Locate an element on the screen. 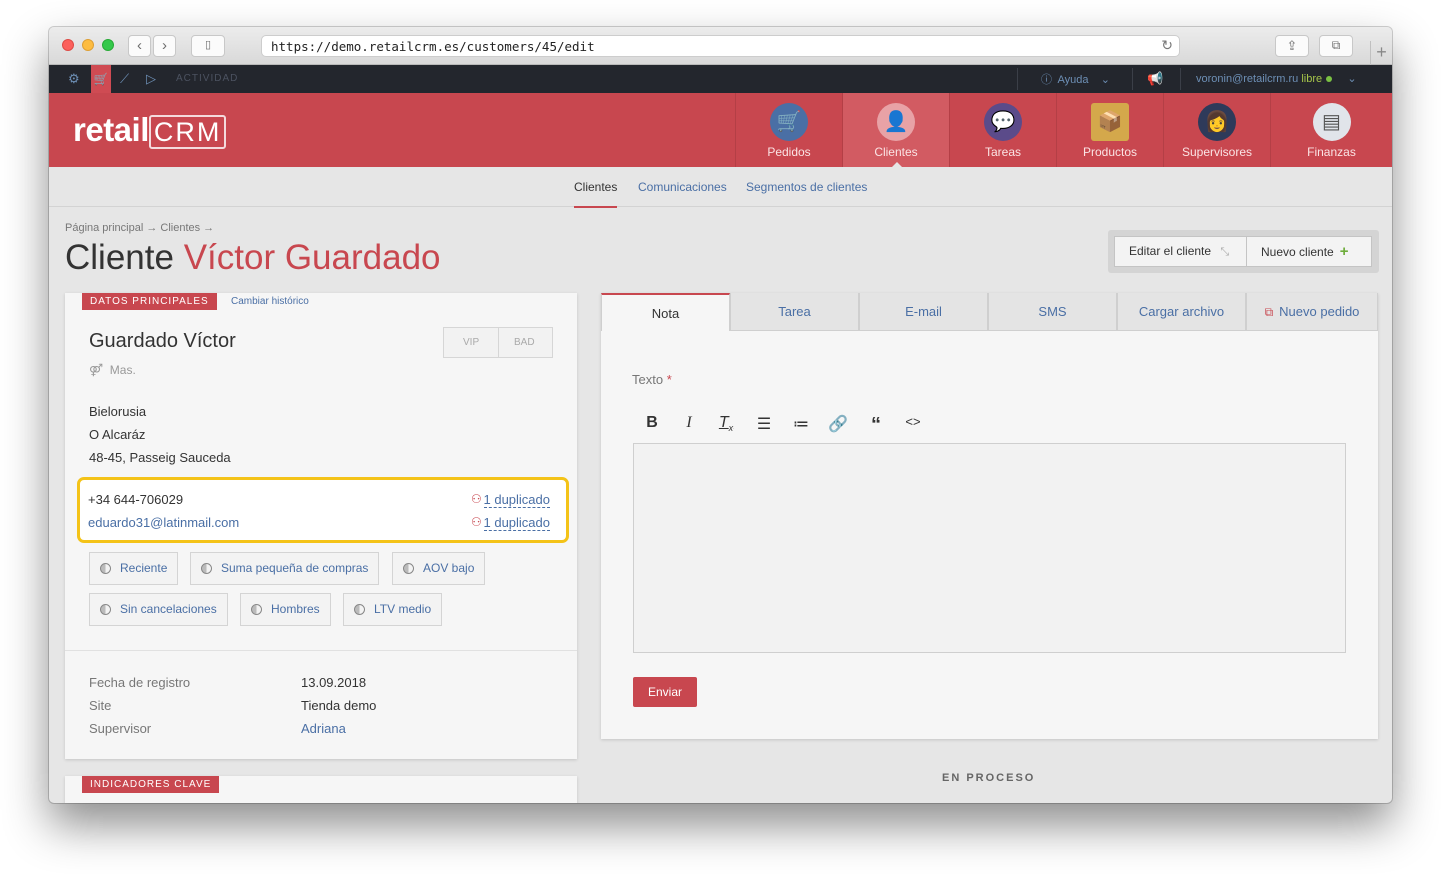  tab-nota: Nota is located at coordinates (665, 312).